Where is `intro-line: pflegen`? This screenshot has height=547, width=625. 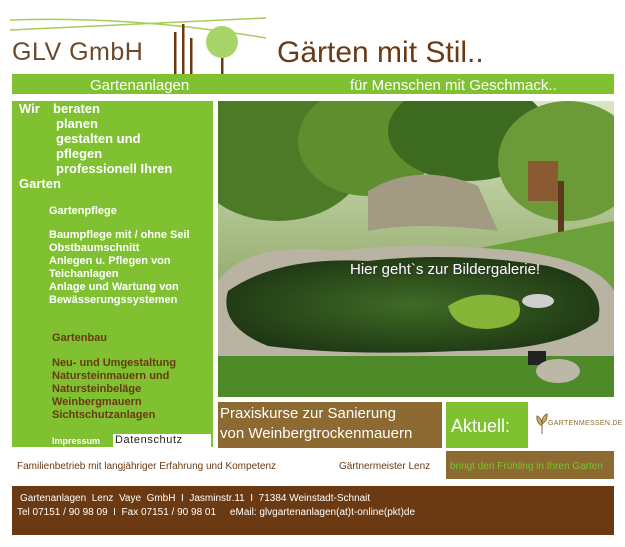
intro-line: pflegen is located at coordinates (79, 153).